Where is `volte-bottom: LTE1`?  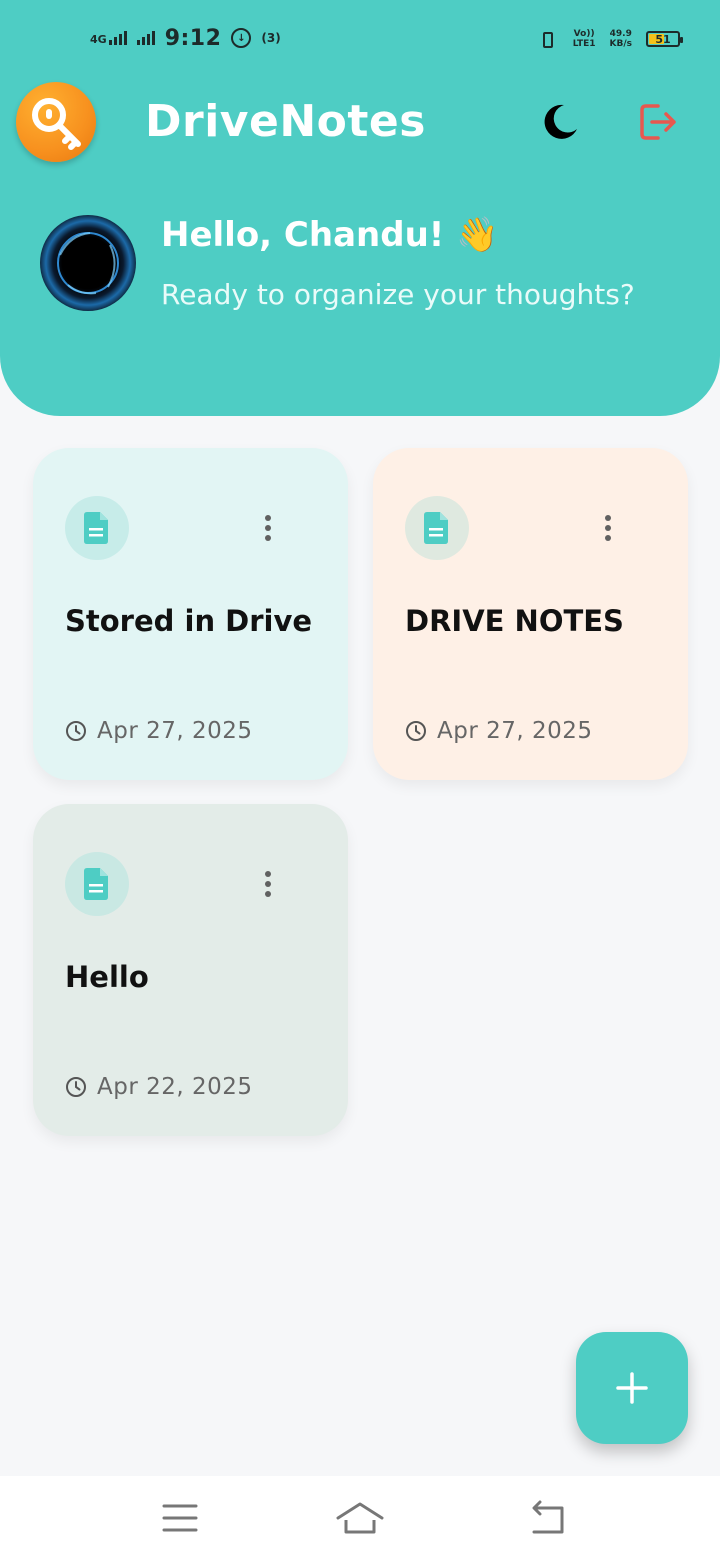
volte-bottom: LTE1 is located at coordinates (584, 44).